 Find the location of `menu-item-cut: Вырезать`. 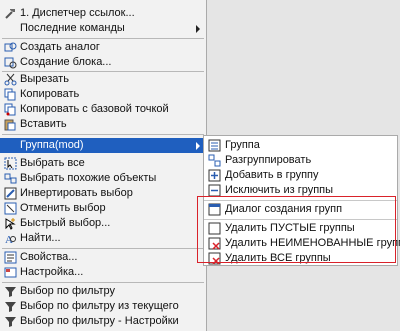

menu-item-cut: Вырезать is located at coordinates (103, 79).